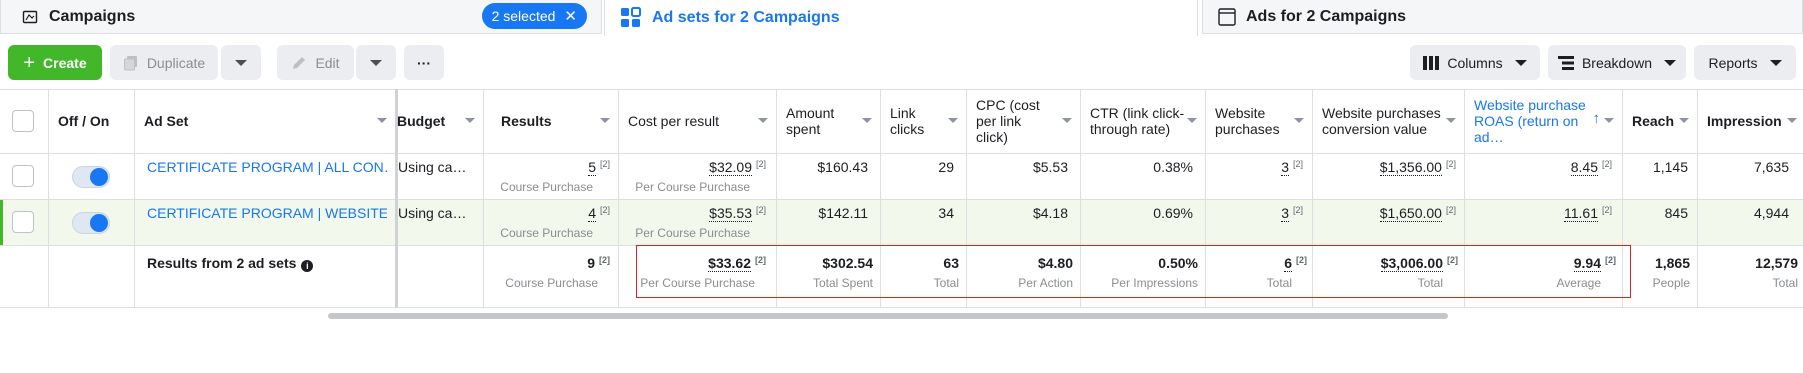  Describe the element at coordinates (1008, 121) in the screenshot. I see `col-header-cpc-label: CPC (cost per link click)` at that location.